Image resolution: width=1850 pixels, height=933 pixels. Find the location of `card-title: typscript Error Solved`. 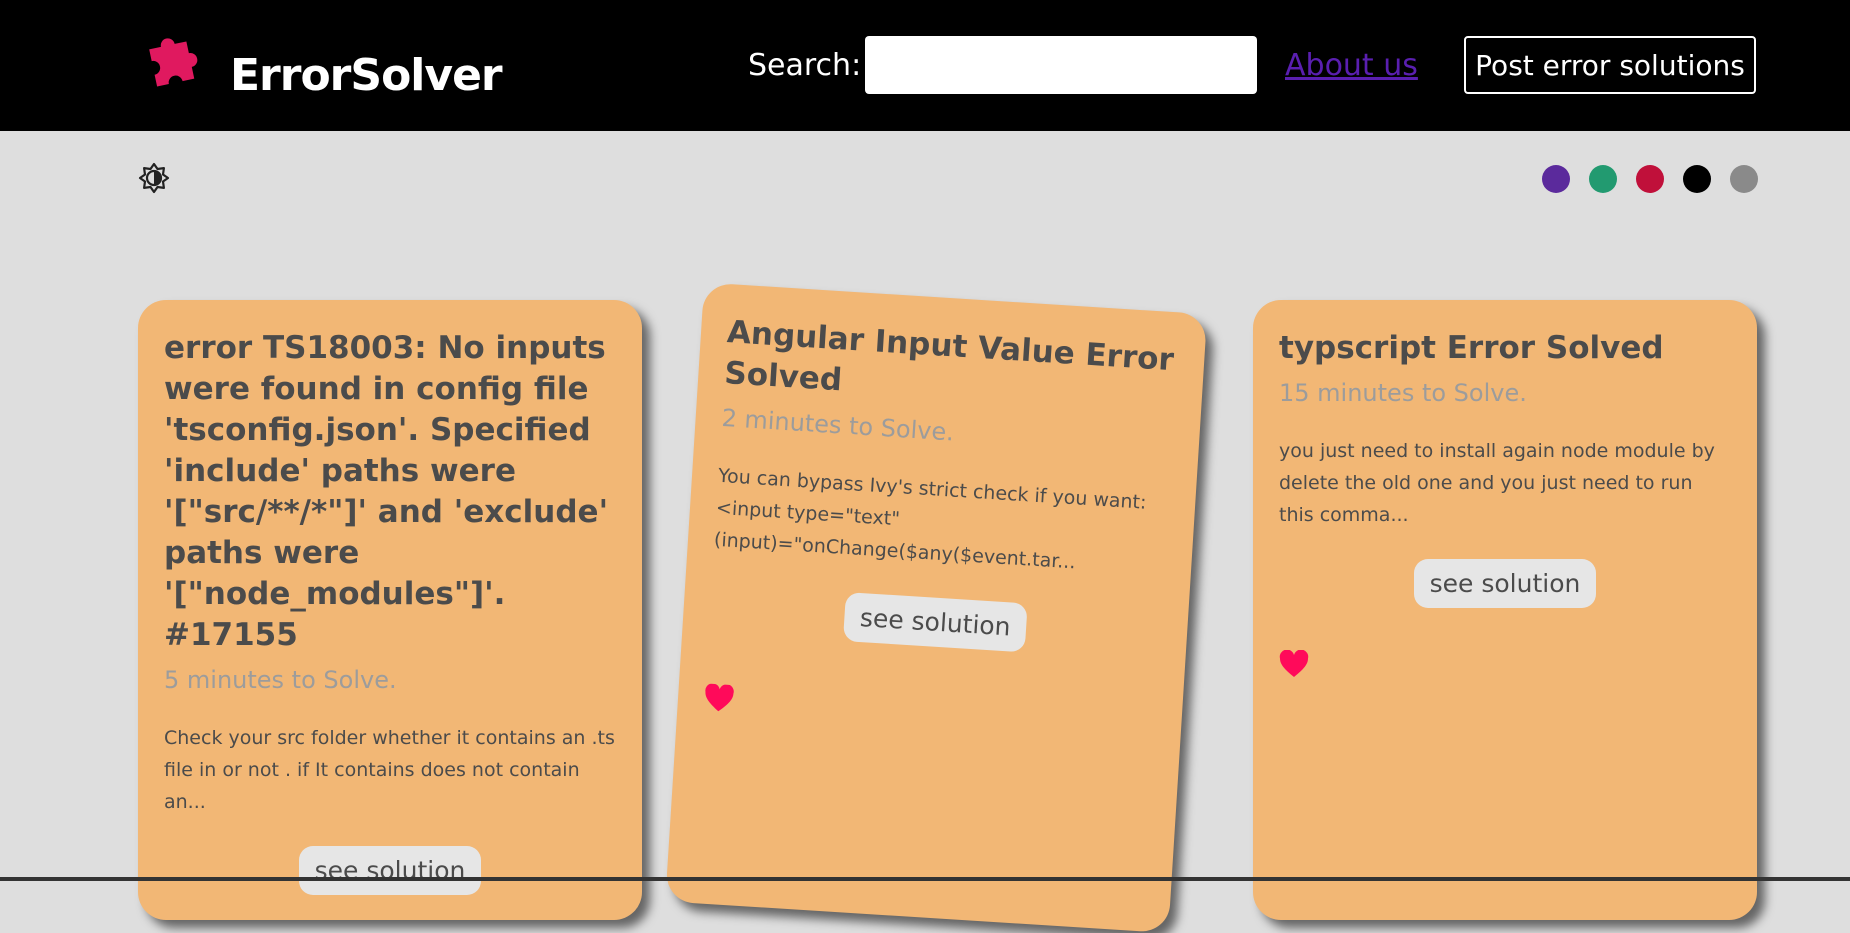

card-title: typscript Error Solved is located at coordinates (1505, 348).